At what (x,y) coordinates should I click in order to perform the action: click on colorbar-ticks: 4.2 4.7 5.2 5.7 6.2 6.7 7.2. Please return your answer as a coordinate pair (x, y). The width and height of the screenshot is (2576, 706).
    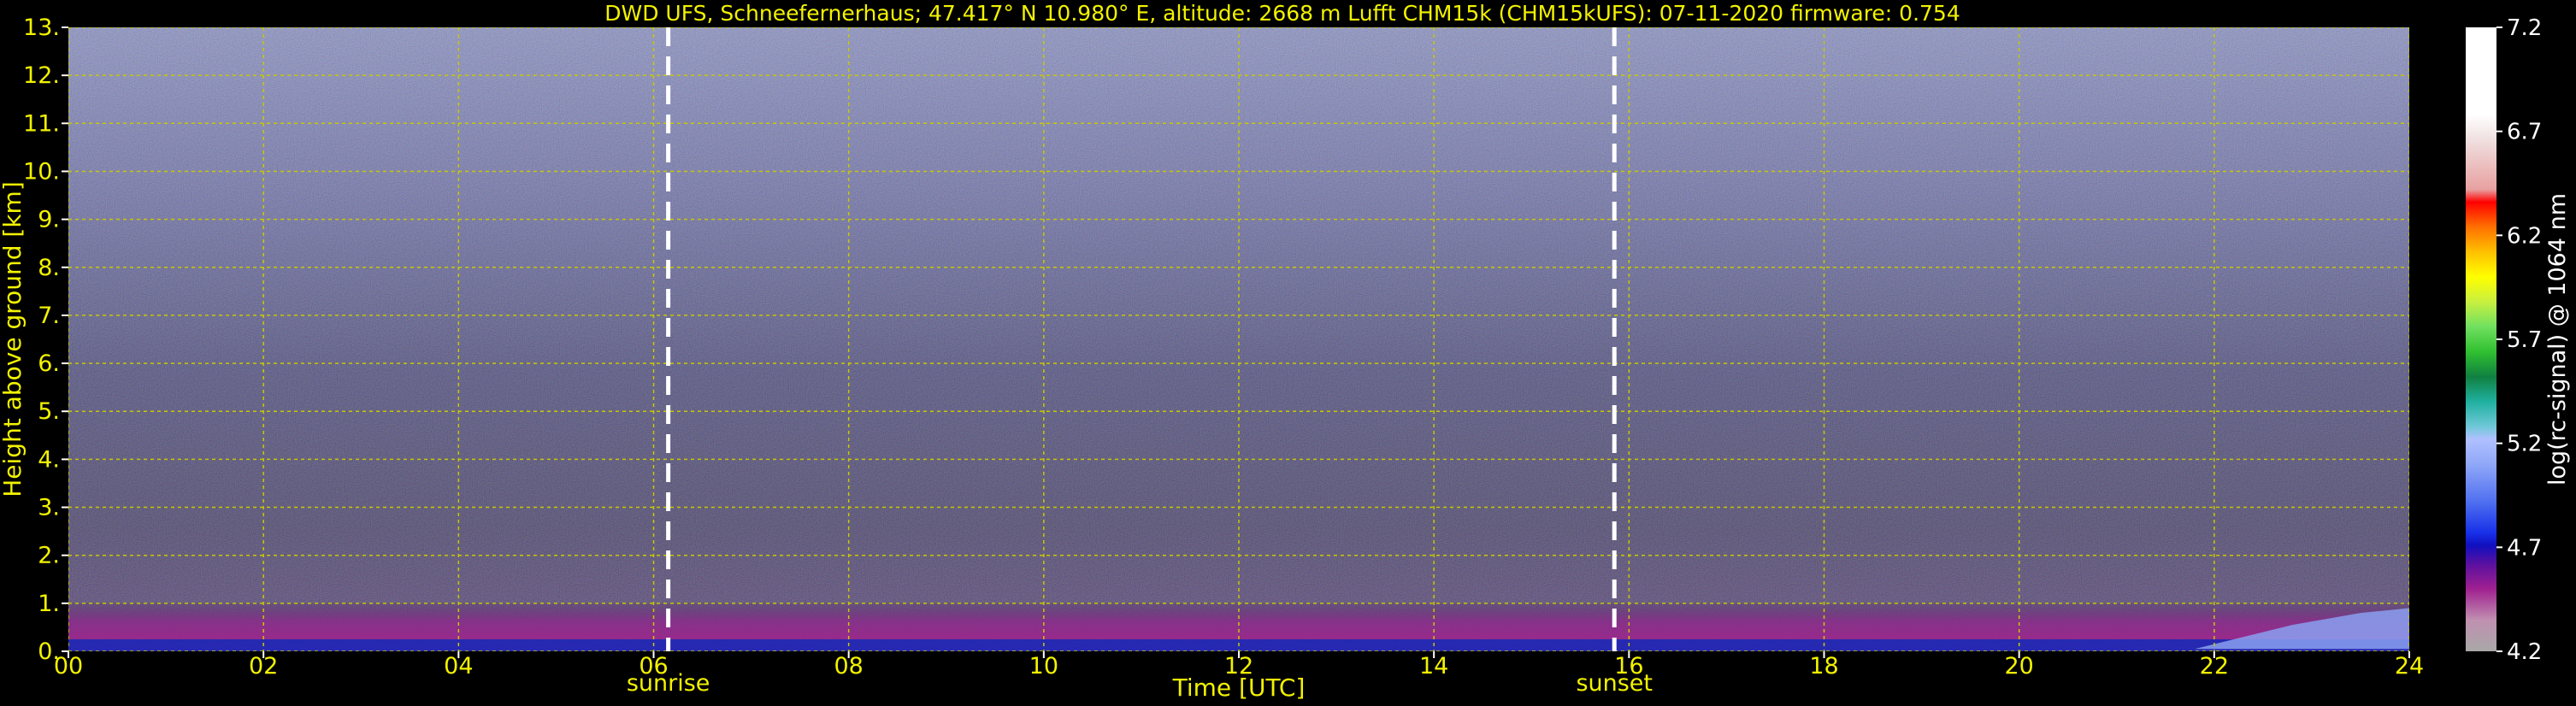
    Looking at the image, I should click on (2519, 340).